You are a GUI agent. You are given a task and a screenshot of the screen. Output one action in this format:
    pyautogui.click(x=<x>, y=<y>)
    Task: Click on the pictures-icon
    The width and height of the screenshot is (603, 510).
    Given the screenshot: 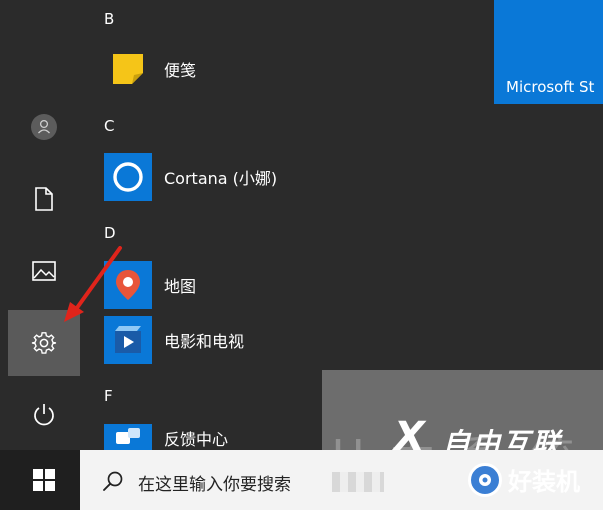 What is the action you would take?
    pyautogui.click(x=44, y=271)
    